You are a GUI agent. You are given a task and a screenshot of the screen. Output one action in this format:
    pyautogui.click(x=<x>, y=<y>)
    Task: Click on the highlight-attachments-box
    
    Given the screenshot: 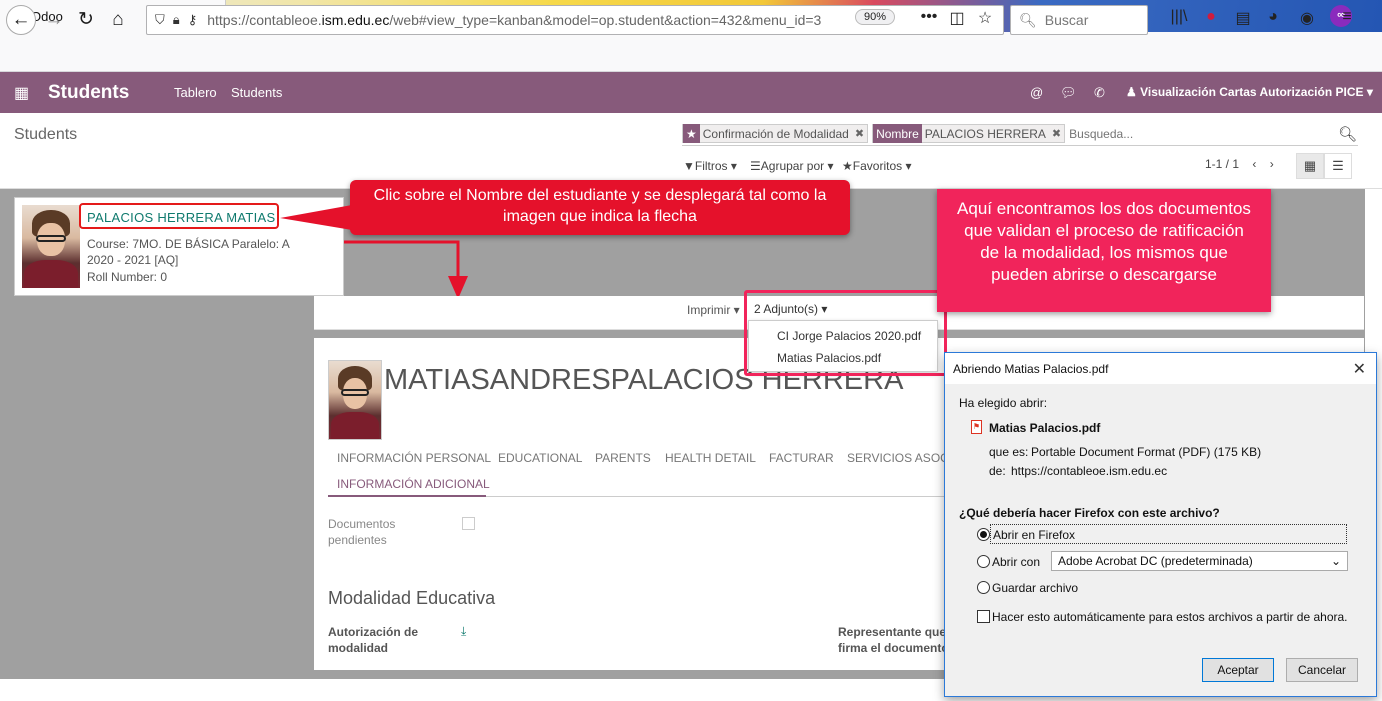 What is the action you would take?
    pyautogui.click(x=845, y=333)
    